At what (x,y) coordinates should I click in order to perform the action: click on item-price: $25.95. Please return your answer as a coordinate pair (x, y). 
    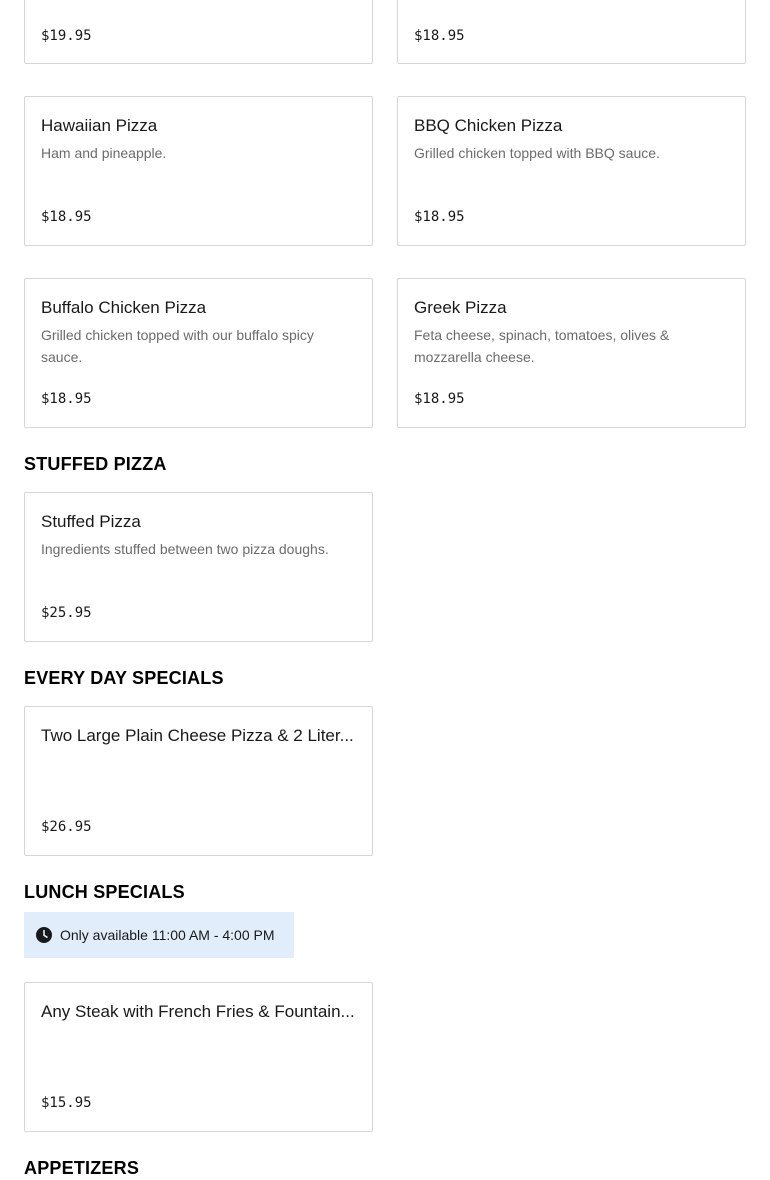
    Looking at the image, I should click on (66, 613).